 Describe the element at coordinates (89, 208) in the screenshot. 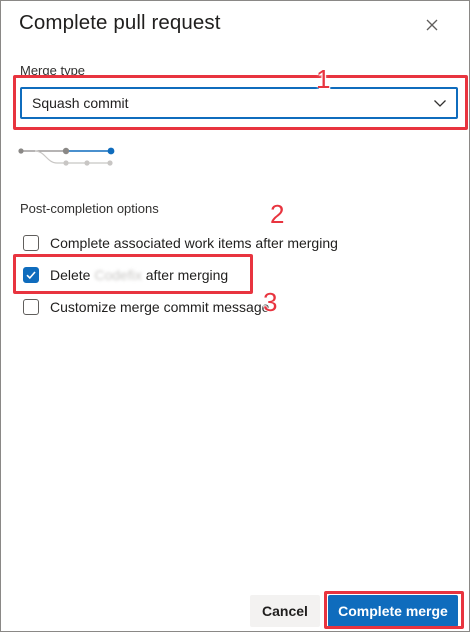

I see `post-completion-options-label: Post-completion options` at that location.